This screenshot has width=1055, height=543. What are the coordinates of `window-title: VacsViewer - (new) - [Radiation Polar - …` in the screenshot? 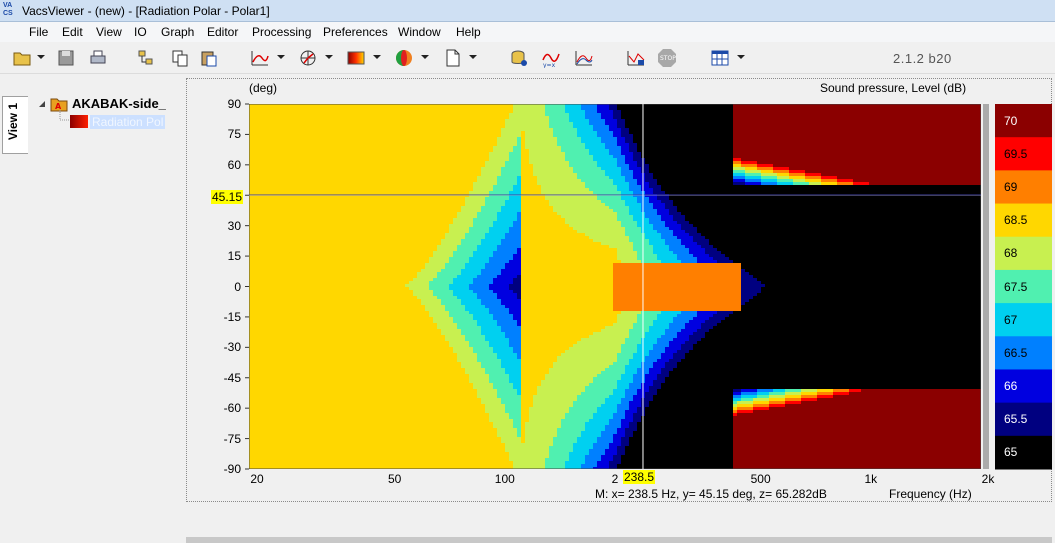 It's located at (146, 11).